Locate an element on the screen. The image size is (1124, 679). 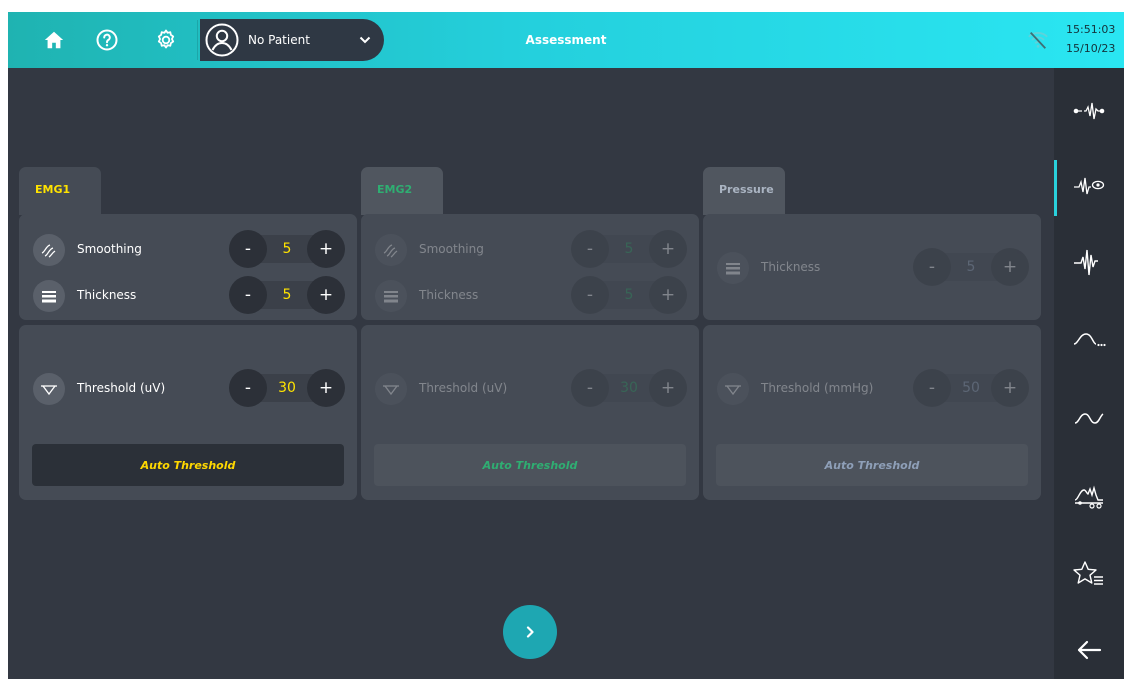
emg1-display-card: Smoothing - 5 + Thickness - 5 + is located at coordinates (188, 267).